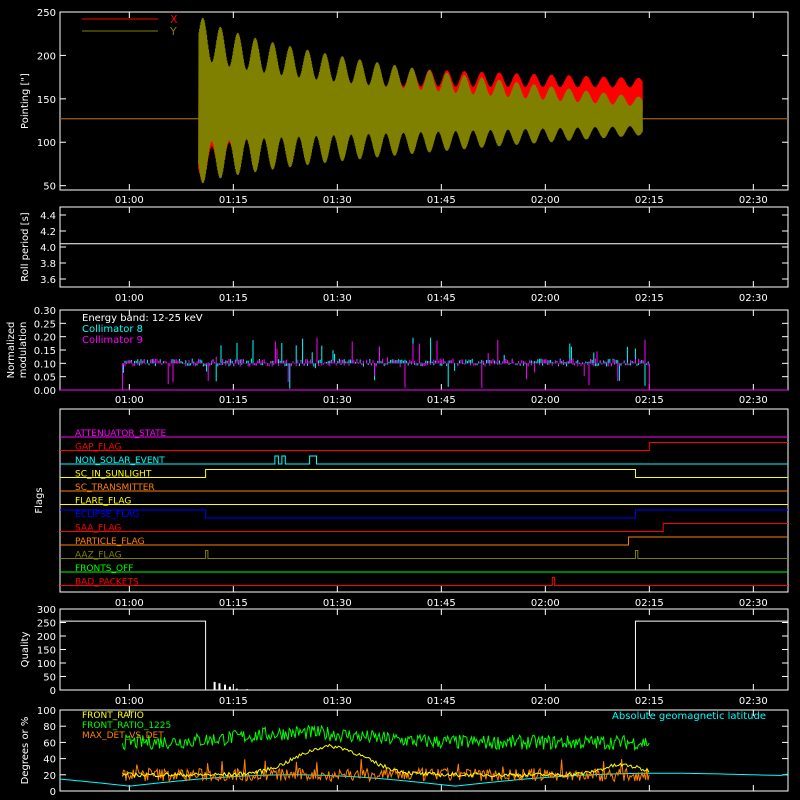  I want to click on y-tick-label: 4.0, so click(48, 248).